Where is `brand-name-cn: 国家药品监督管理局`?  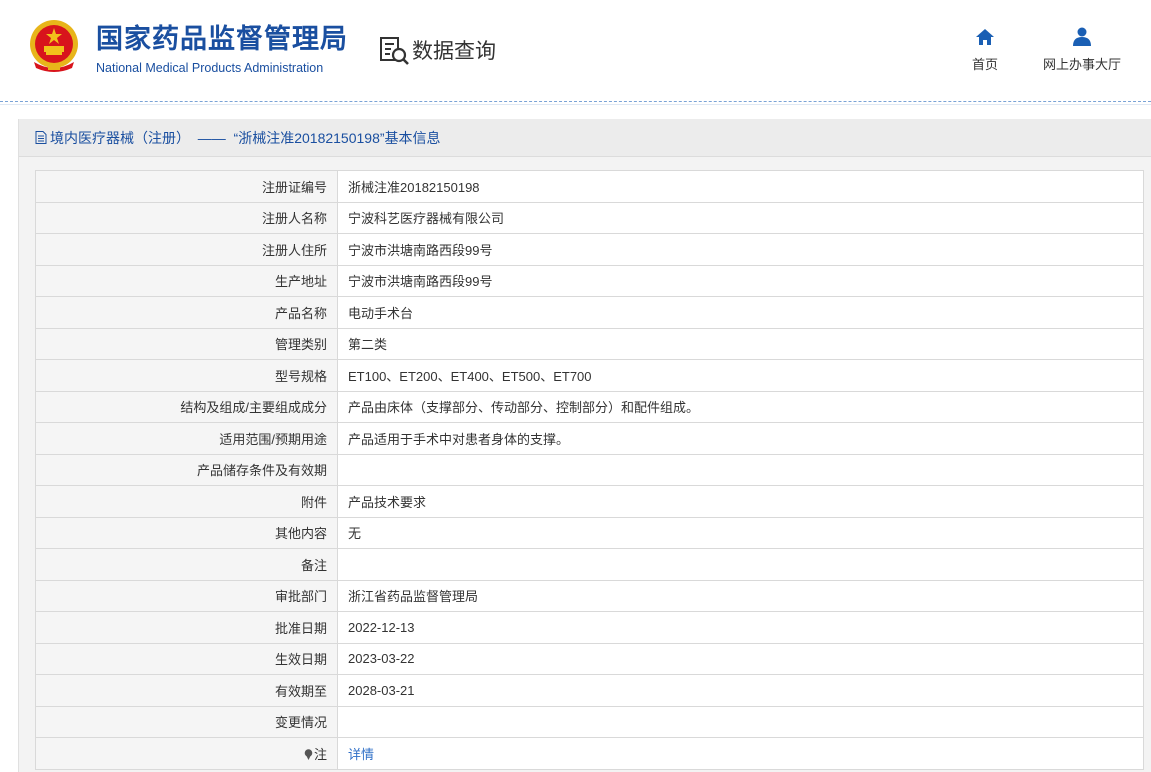
brand-name-cn: 国家药品监督管理局 is located at coordinates (222, 39).